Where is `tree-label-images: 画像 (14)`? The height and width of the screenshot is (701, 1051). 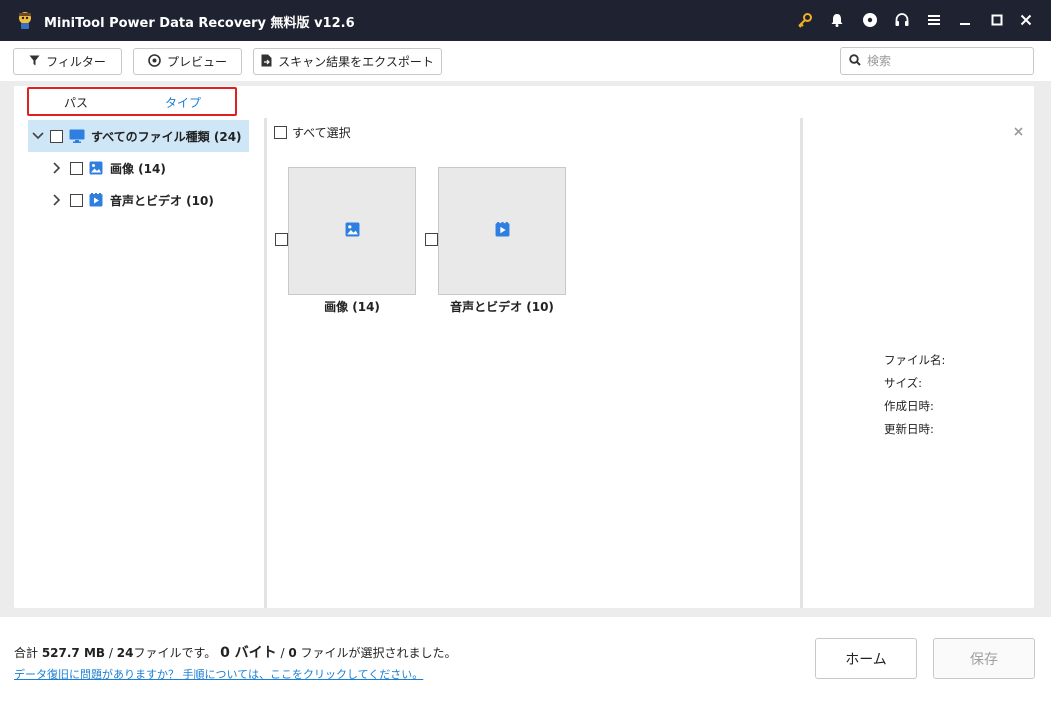 tree-label-images: 画像 (14) is located at coordinates (138, 168).